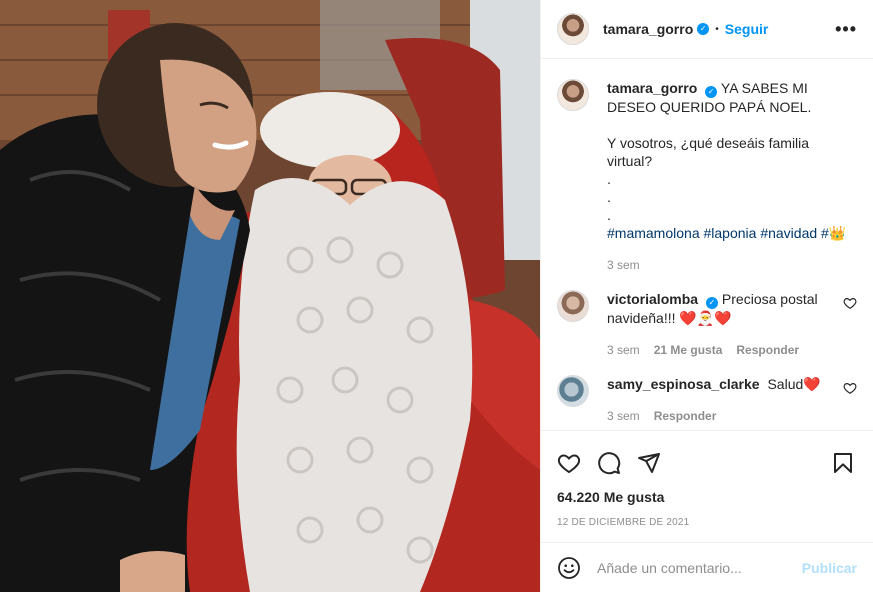 The height and width of the screenshot is (592, 873). I want to click on comment-meta: 3 sem 21 Me gusta Responder, so click(722, 350).